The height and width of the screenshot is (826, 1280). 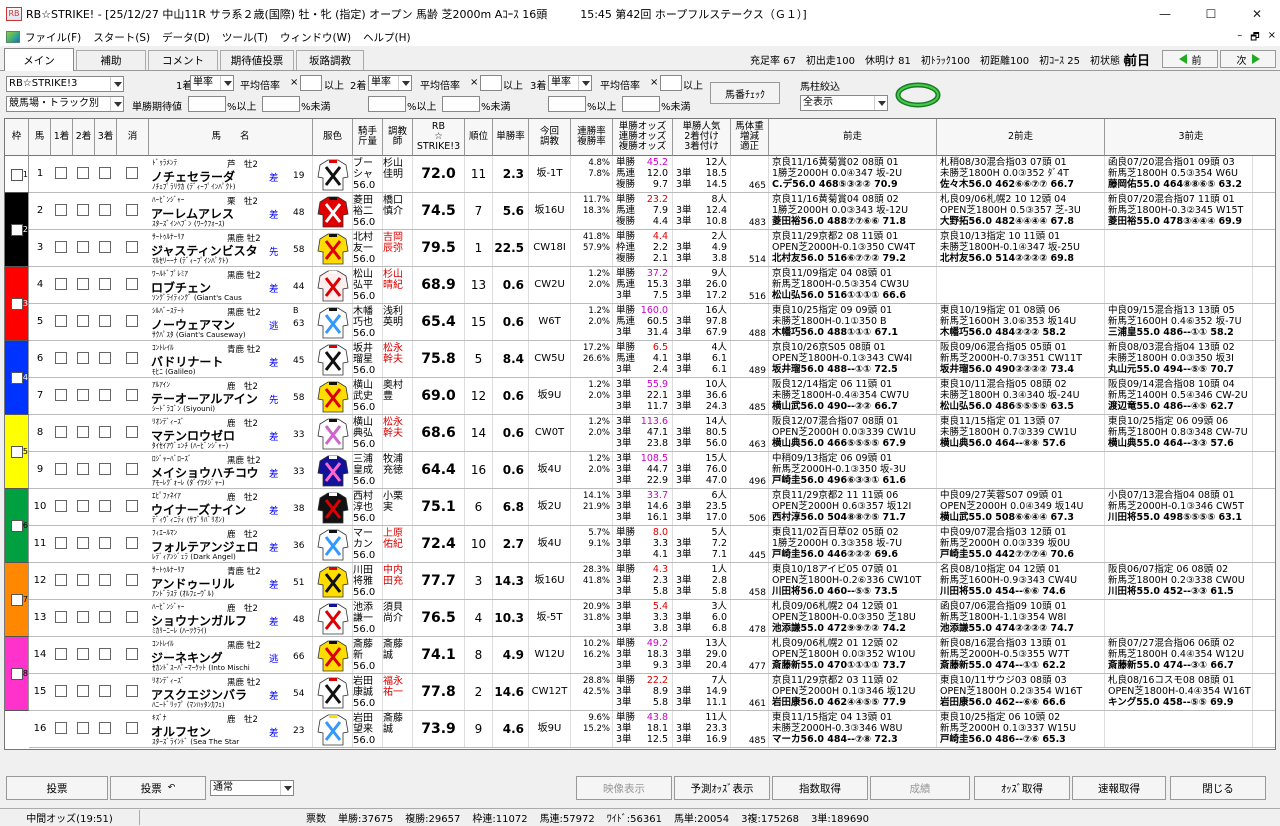 I want to click on index-get-button: 指数取得, so click(x=820, y=788).